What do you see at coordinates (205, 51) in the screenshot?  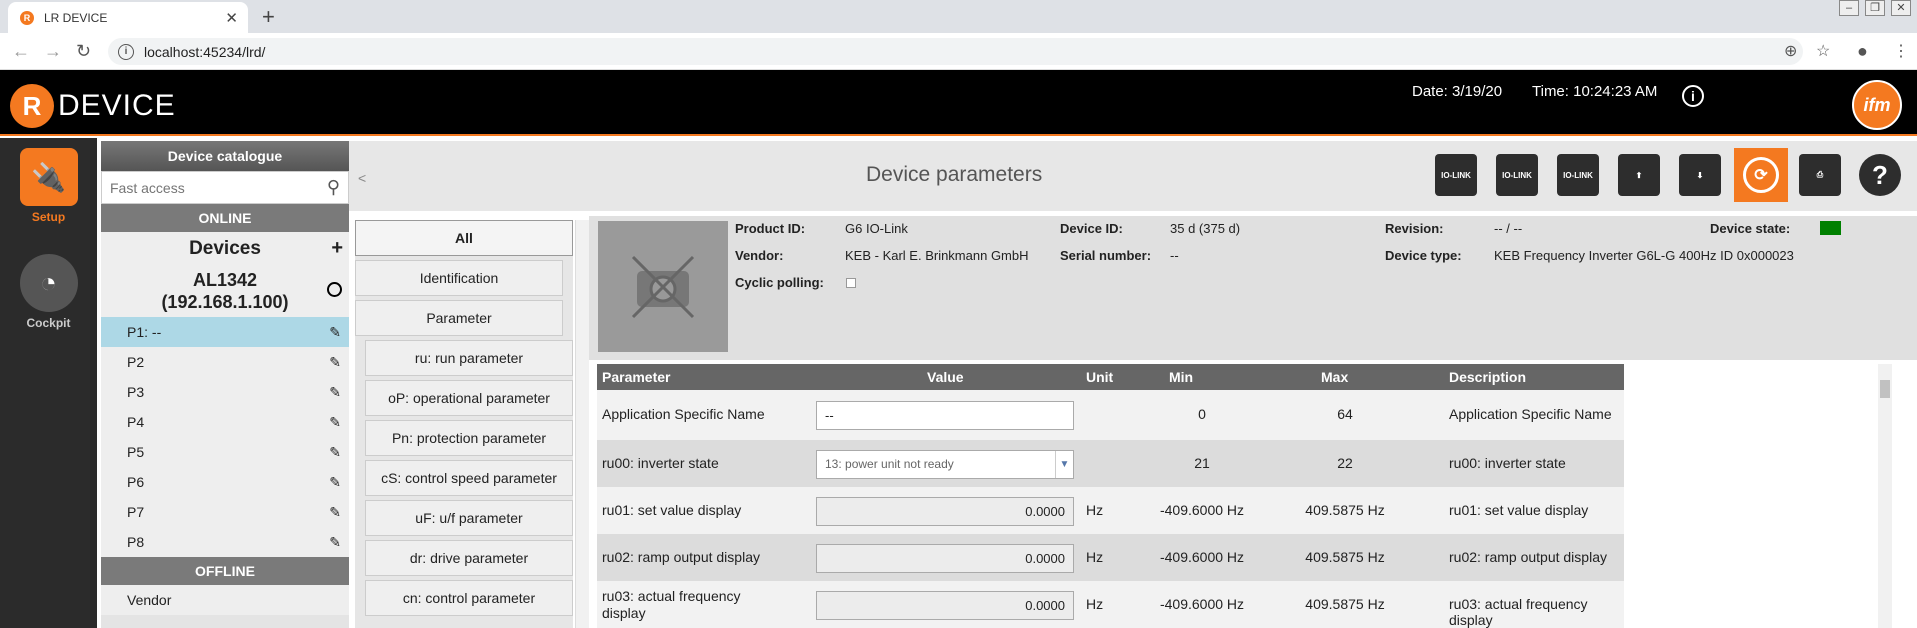 I see `url-text: localhost:45234/lrd/` at bounding box center [205, 51].